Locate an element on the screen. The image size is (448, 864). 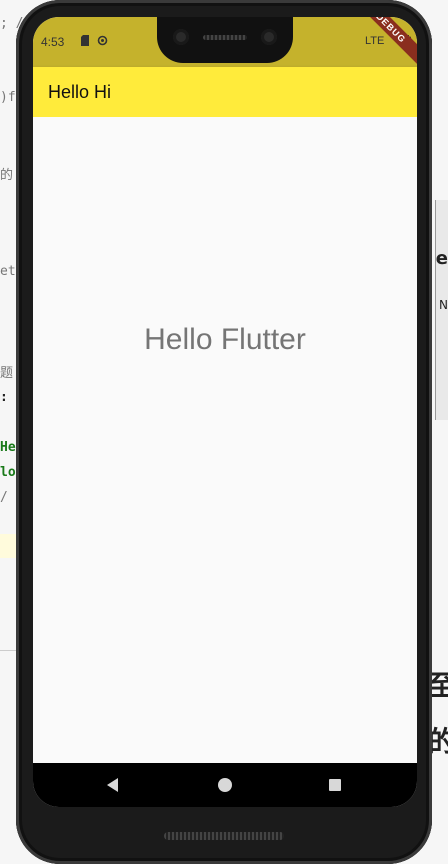
ide-code-line: )f is located at coordinates (8, 97).